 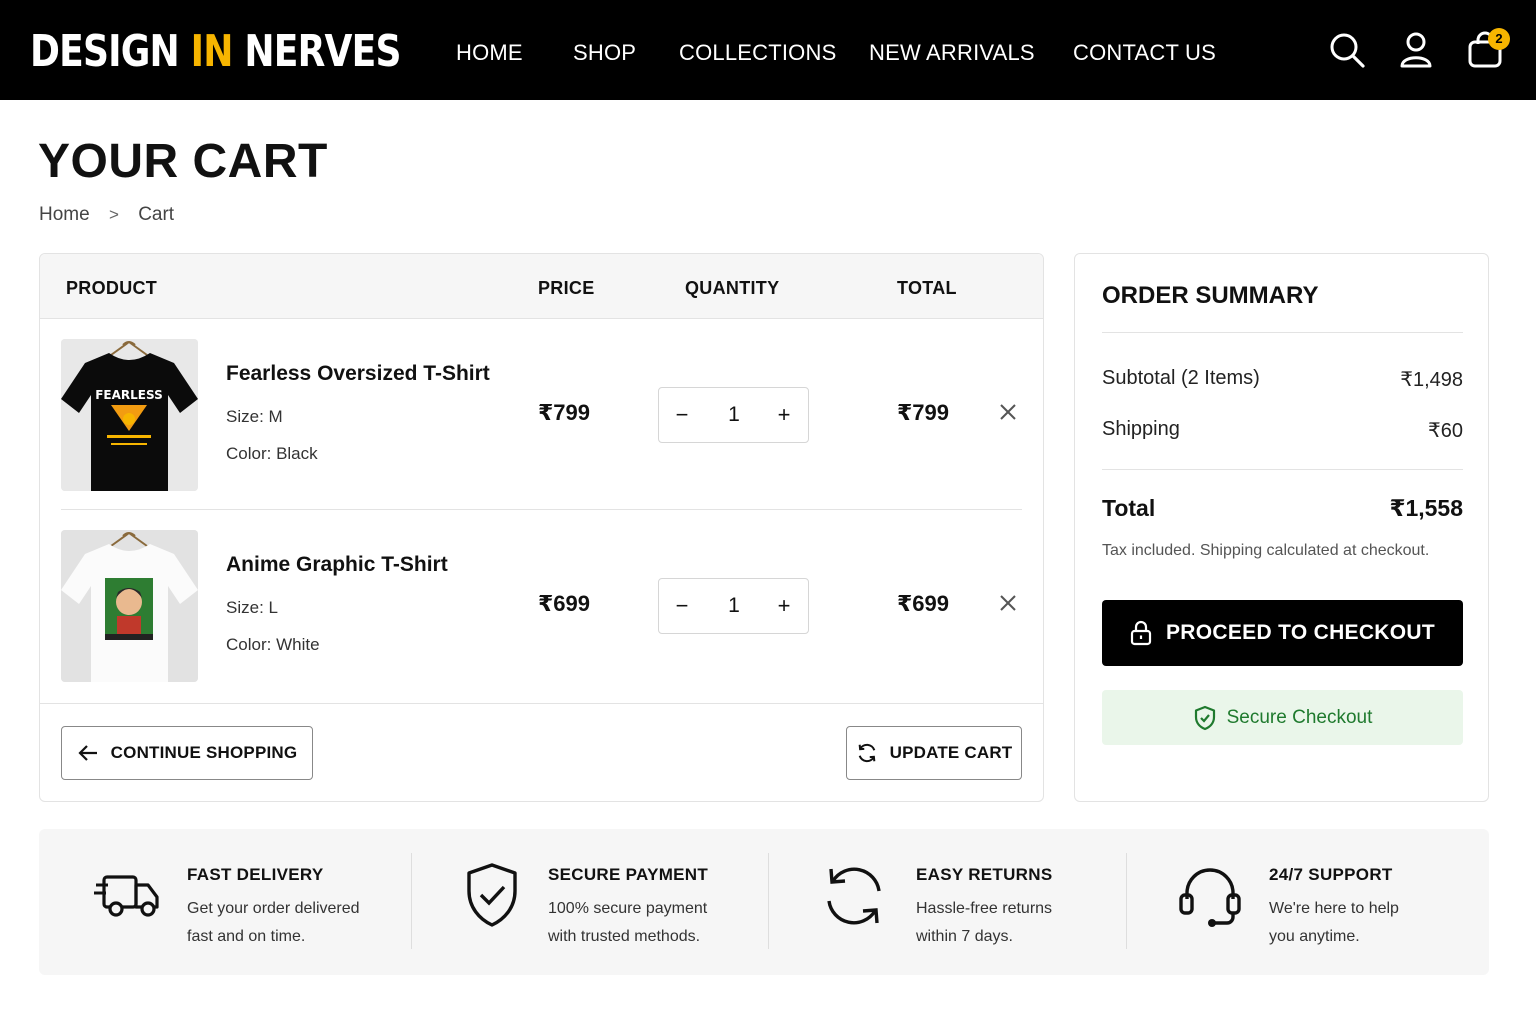 What do you see at coordinates (1426, 508) in the screenshot?
I see `total-value: ₹1,558` at bounding box center [1426, 508].